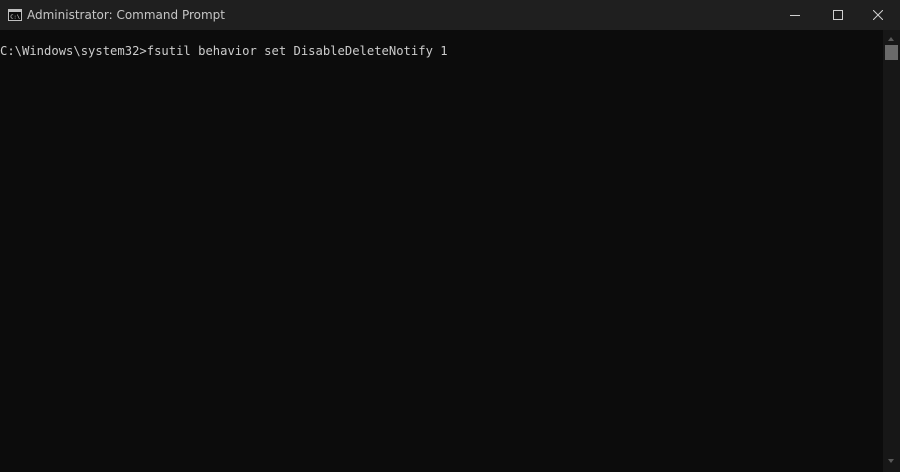  I want to click on maximize-button, so click(837, 15).